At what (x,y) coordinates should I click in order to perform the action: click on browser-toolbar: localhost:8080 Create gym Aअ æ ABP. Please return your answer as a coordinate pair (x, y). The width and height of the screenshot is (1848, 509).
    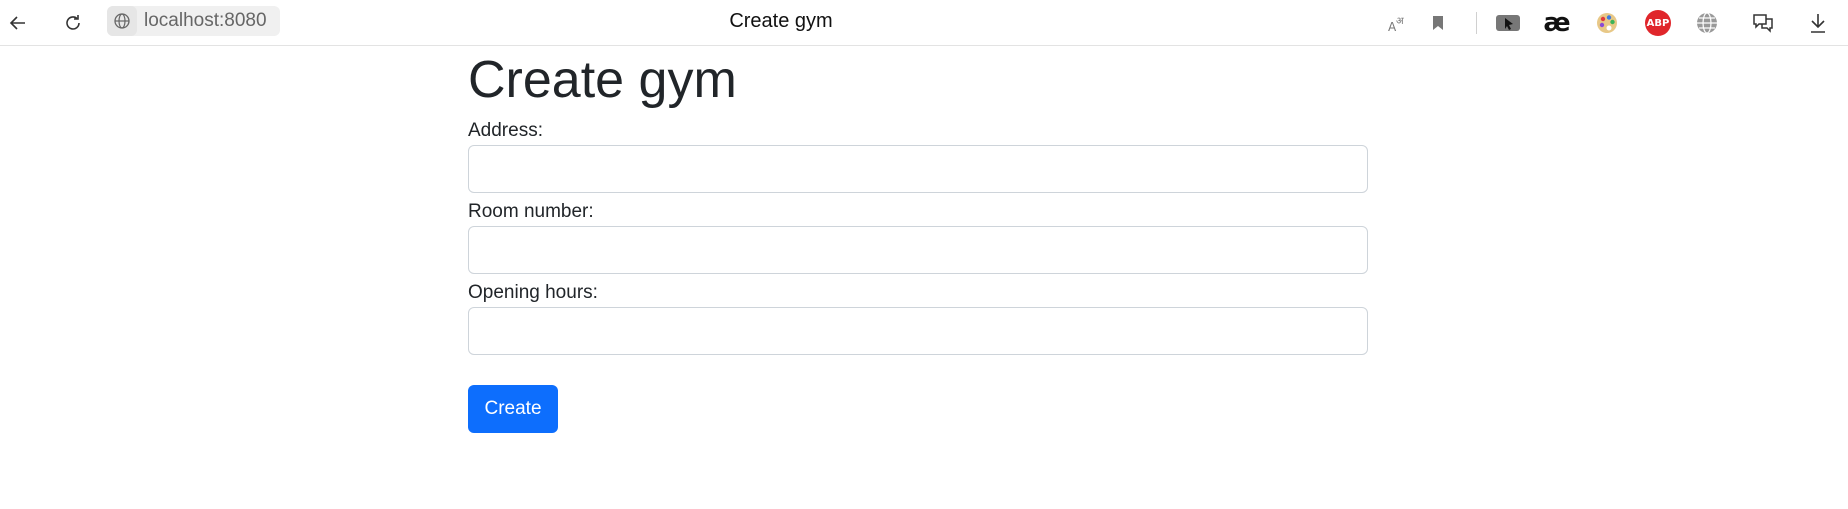
    Looking at the image, I should click on (924, 23).